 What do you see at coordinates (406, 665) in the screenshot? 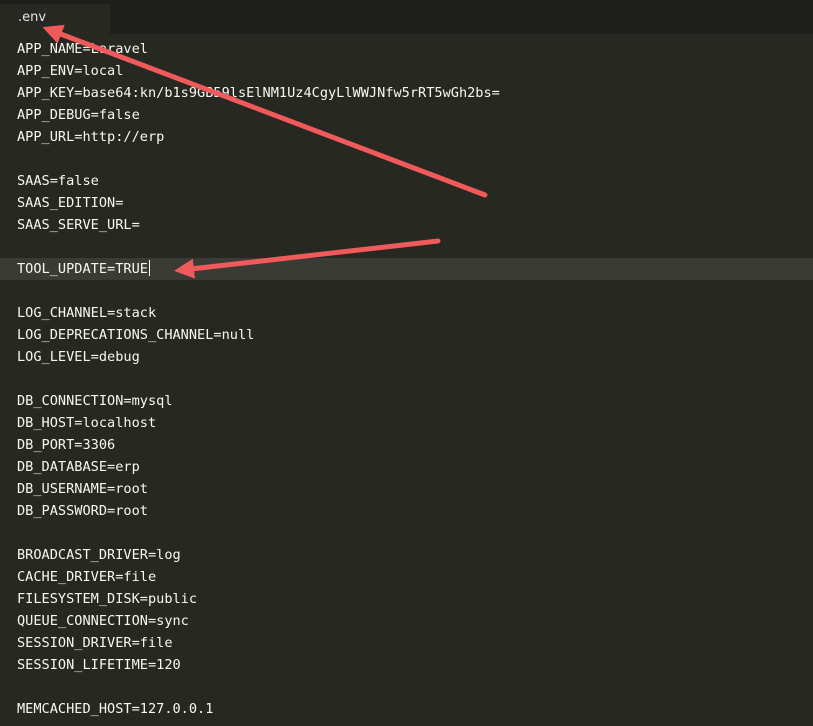
I see `code-line: SESSION_LIFETIME=120` at bounding box center [406, 665].